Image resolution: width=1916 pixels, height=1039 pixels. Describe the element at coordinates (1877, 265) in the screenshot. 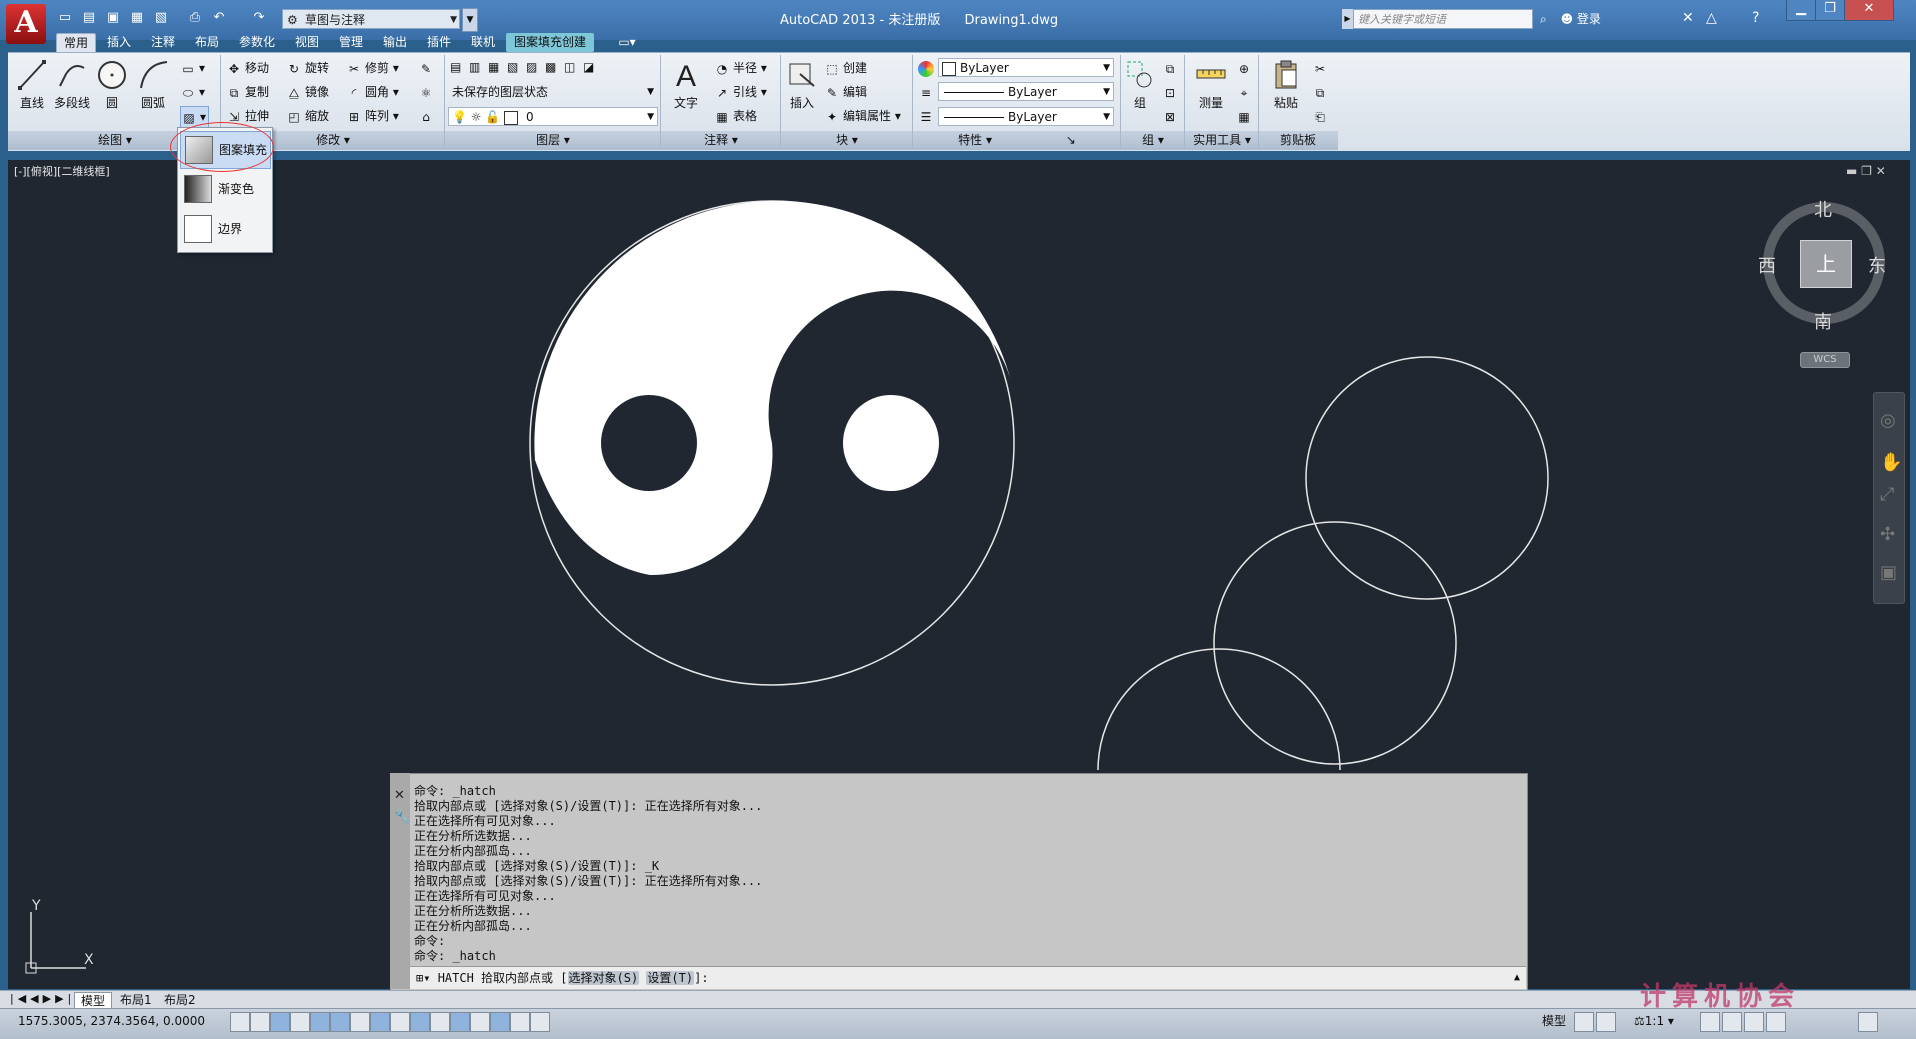

I see `viewcube-east: 东` at that location.